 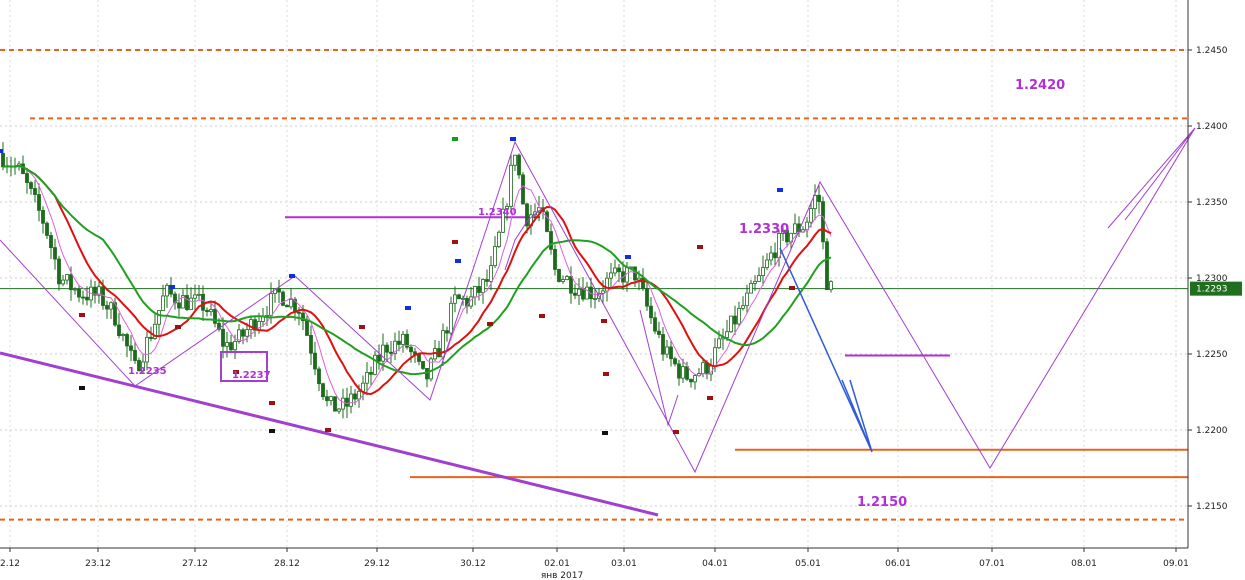 I want to click on x-tick-label: 29.12, so click(x=377, y=564).